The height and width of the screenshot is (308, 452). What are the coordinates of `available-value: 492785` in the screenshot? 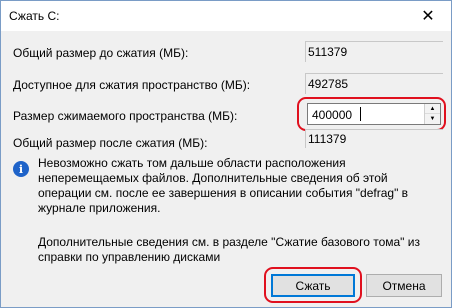 It's located at (328, 84).